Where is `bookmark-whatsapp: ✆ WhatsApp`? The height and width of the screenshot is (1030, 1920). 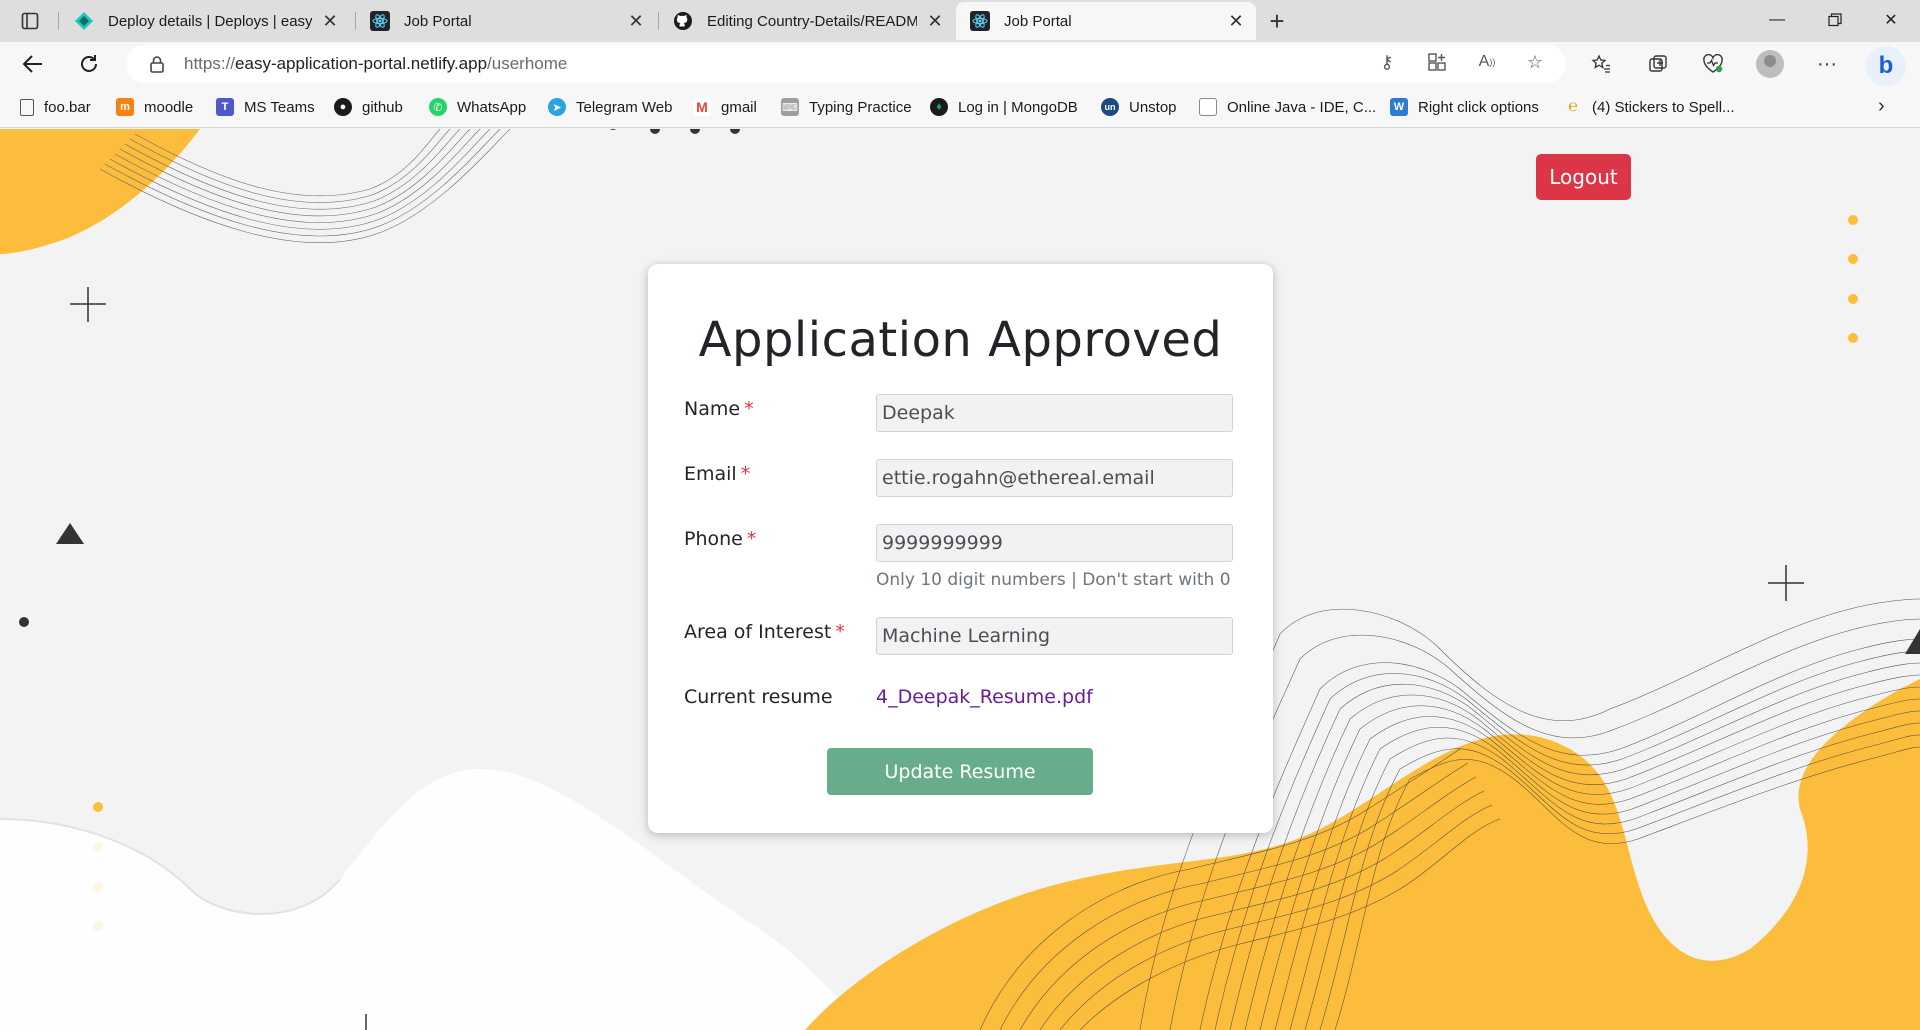
bookmark-whatsapp: ✆ WhatsApp is located at coordinates (477, 107).